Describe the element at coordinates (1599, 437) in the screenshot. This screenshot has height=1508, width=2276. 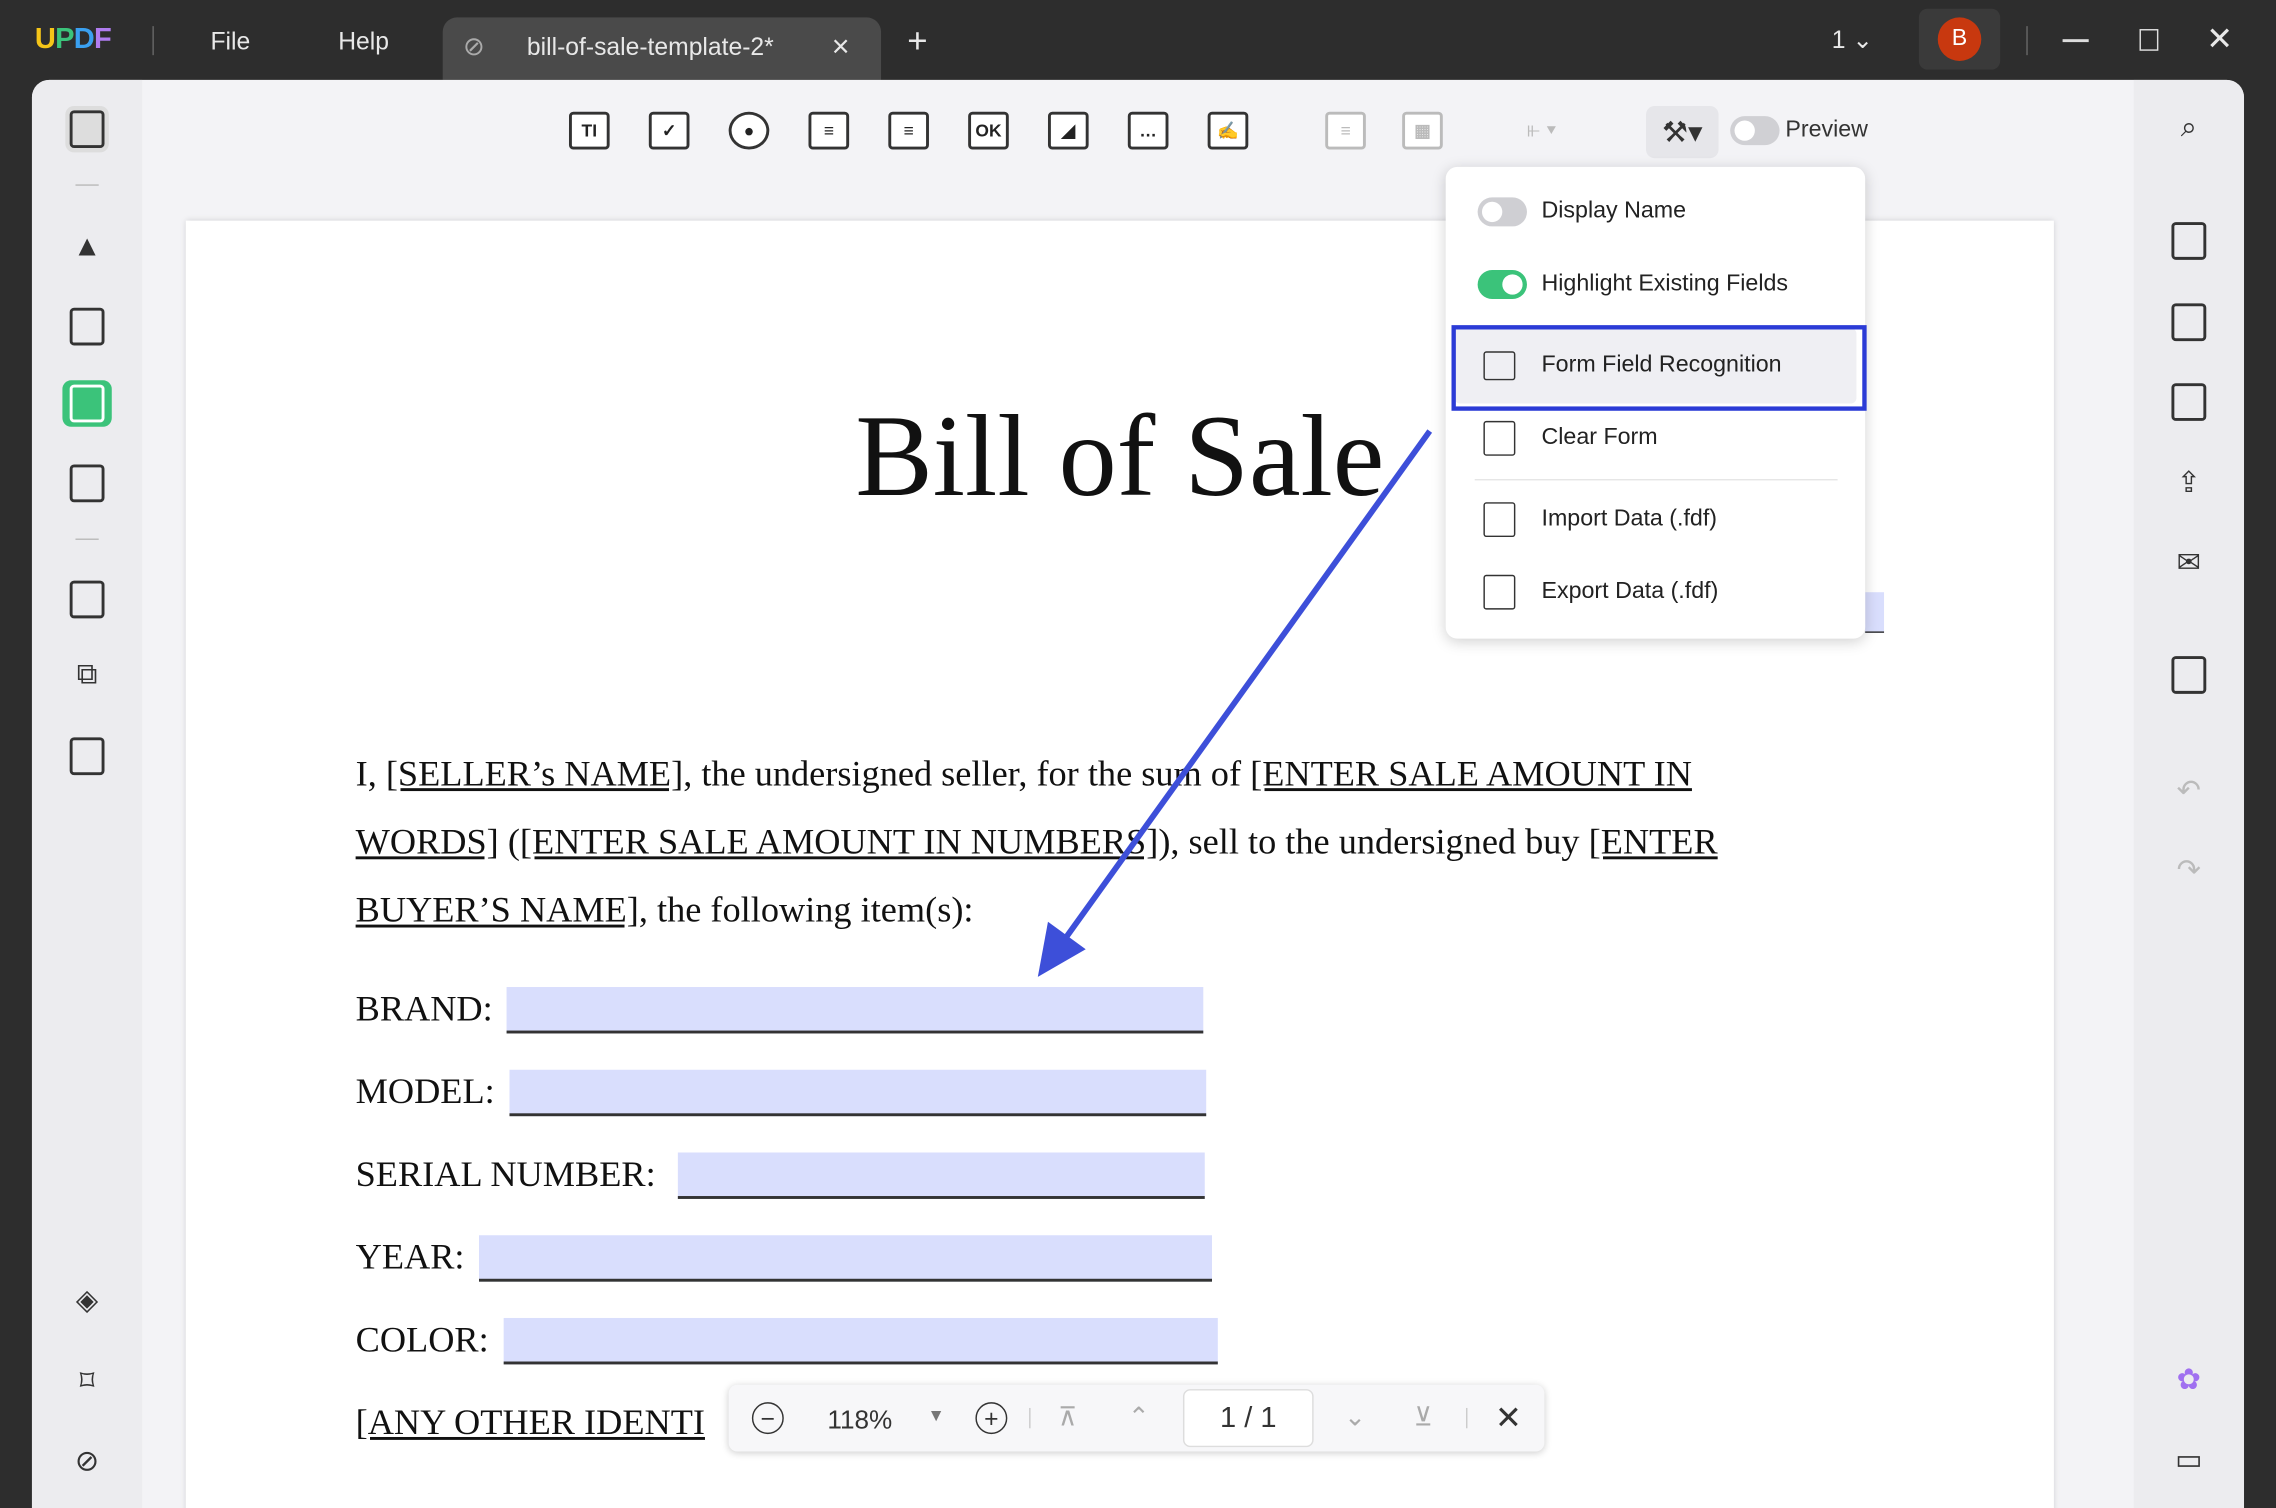
I see `menu-item-label: Clear Form` at that location.